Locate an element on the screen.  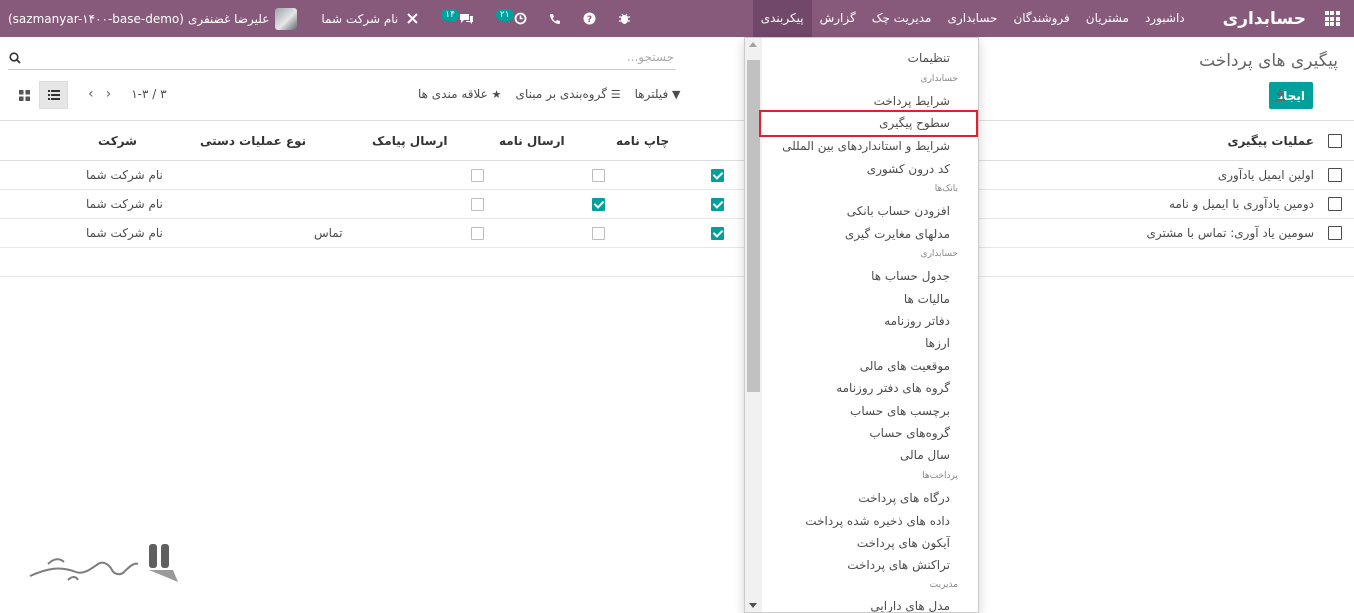
menu-item-settings: تنظیمات is located at coordinates (929, 58).